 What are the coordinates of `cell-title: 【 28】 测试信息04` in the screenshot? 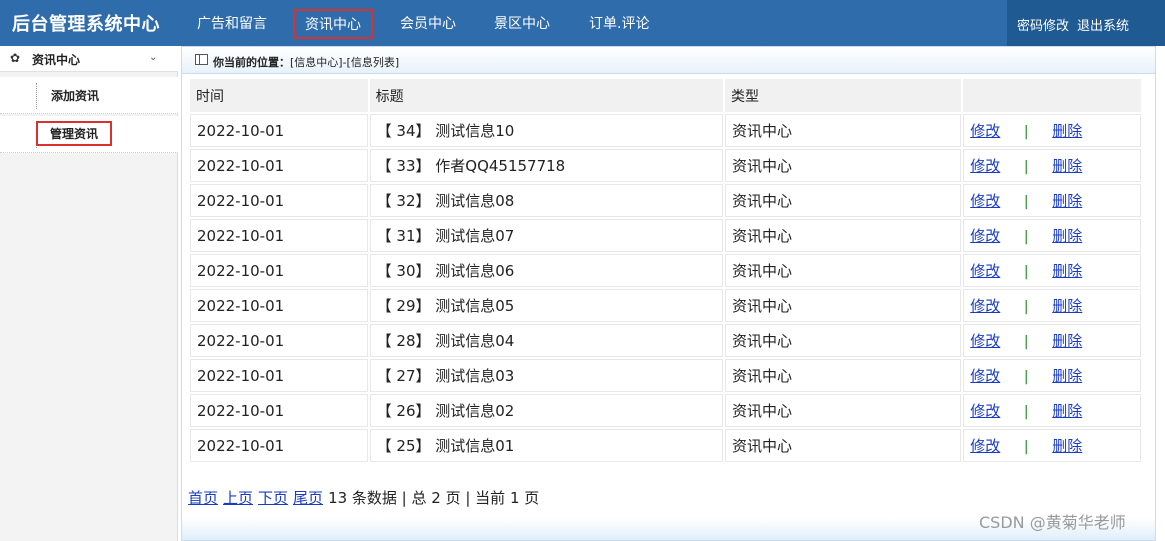 It's located at (546, 340).